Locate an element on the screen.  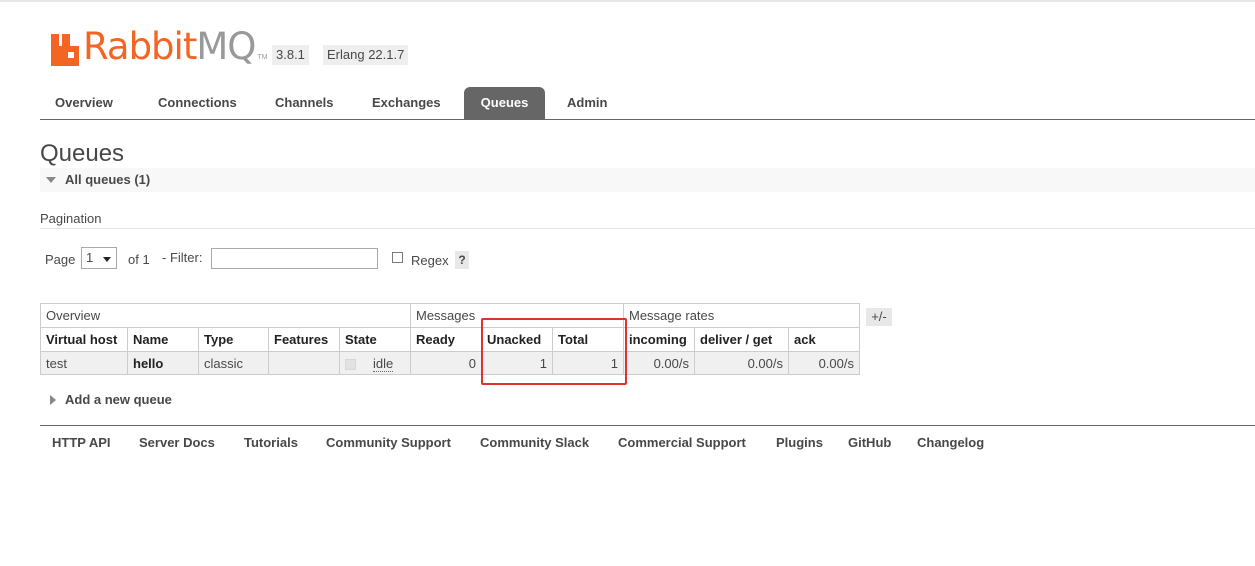
group-header-messages: Messages is located at coordinates (517, 315).